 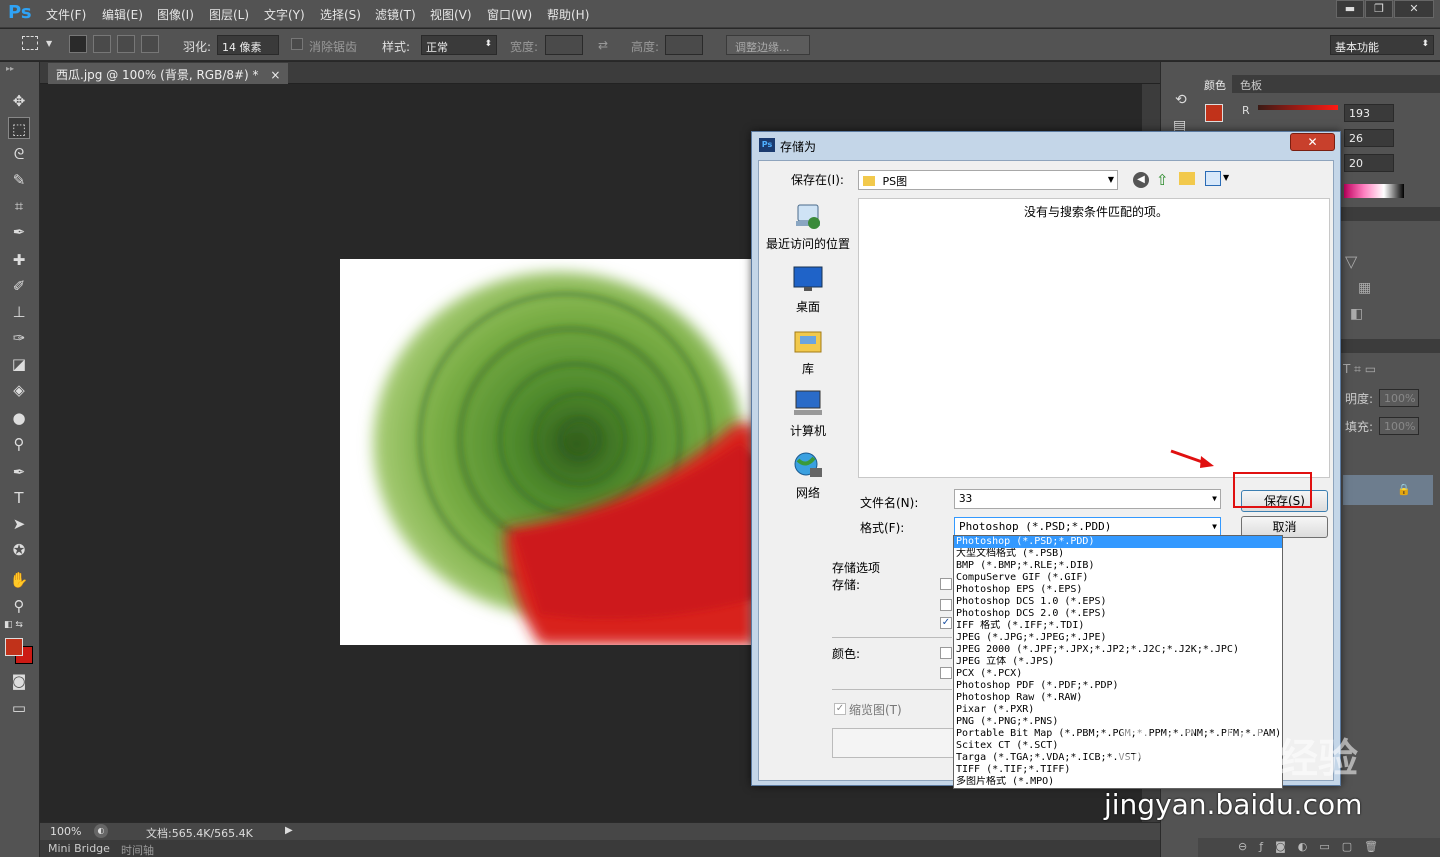 What do you see at coordinates (1162, 180) in the screenshot?
I see `up-folder-icon: ⇧` at bounding box center [1162, 180].